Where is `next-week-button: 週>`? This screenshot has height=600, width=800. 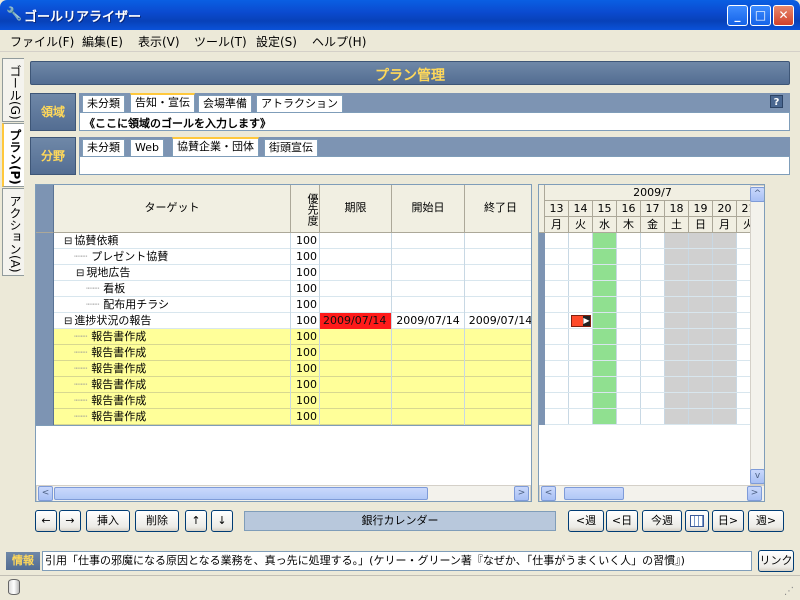
next-week-button: 週> is located at coordinates (766, 521).